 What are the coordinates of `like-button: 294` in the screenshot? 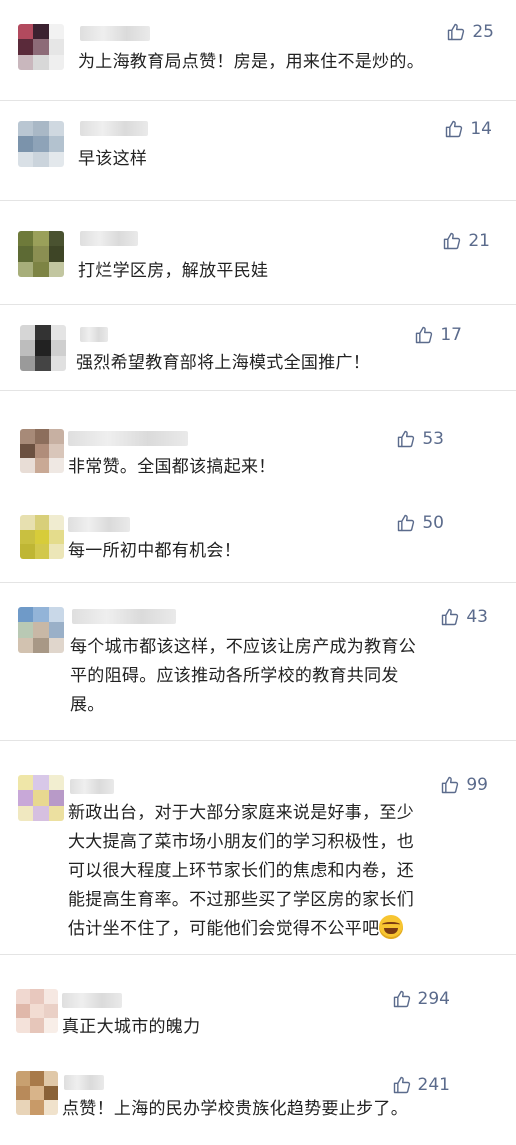 It's located at (421, 999).